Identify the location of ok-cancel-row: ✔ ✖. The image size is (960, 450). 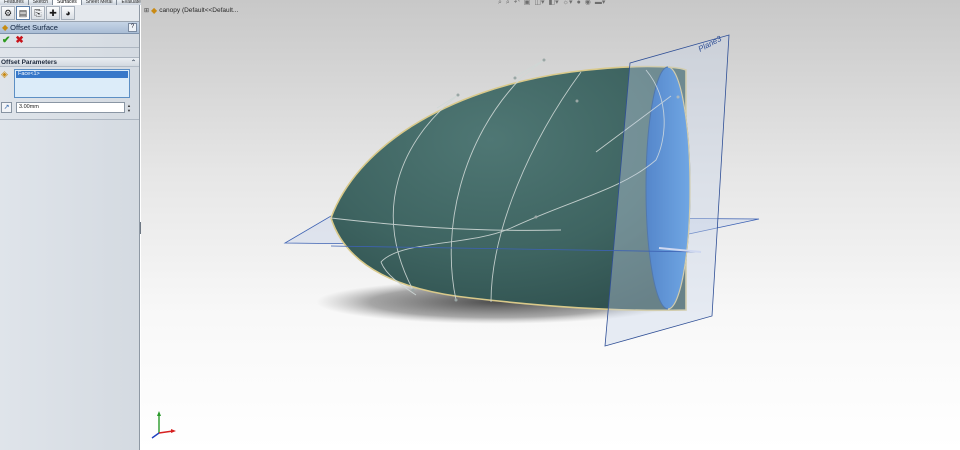
(69, 41).